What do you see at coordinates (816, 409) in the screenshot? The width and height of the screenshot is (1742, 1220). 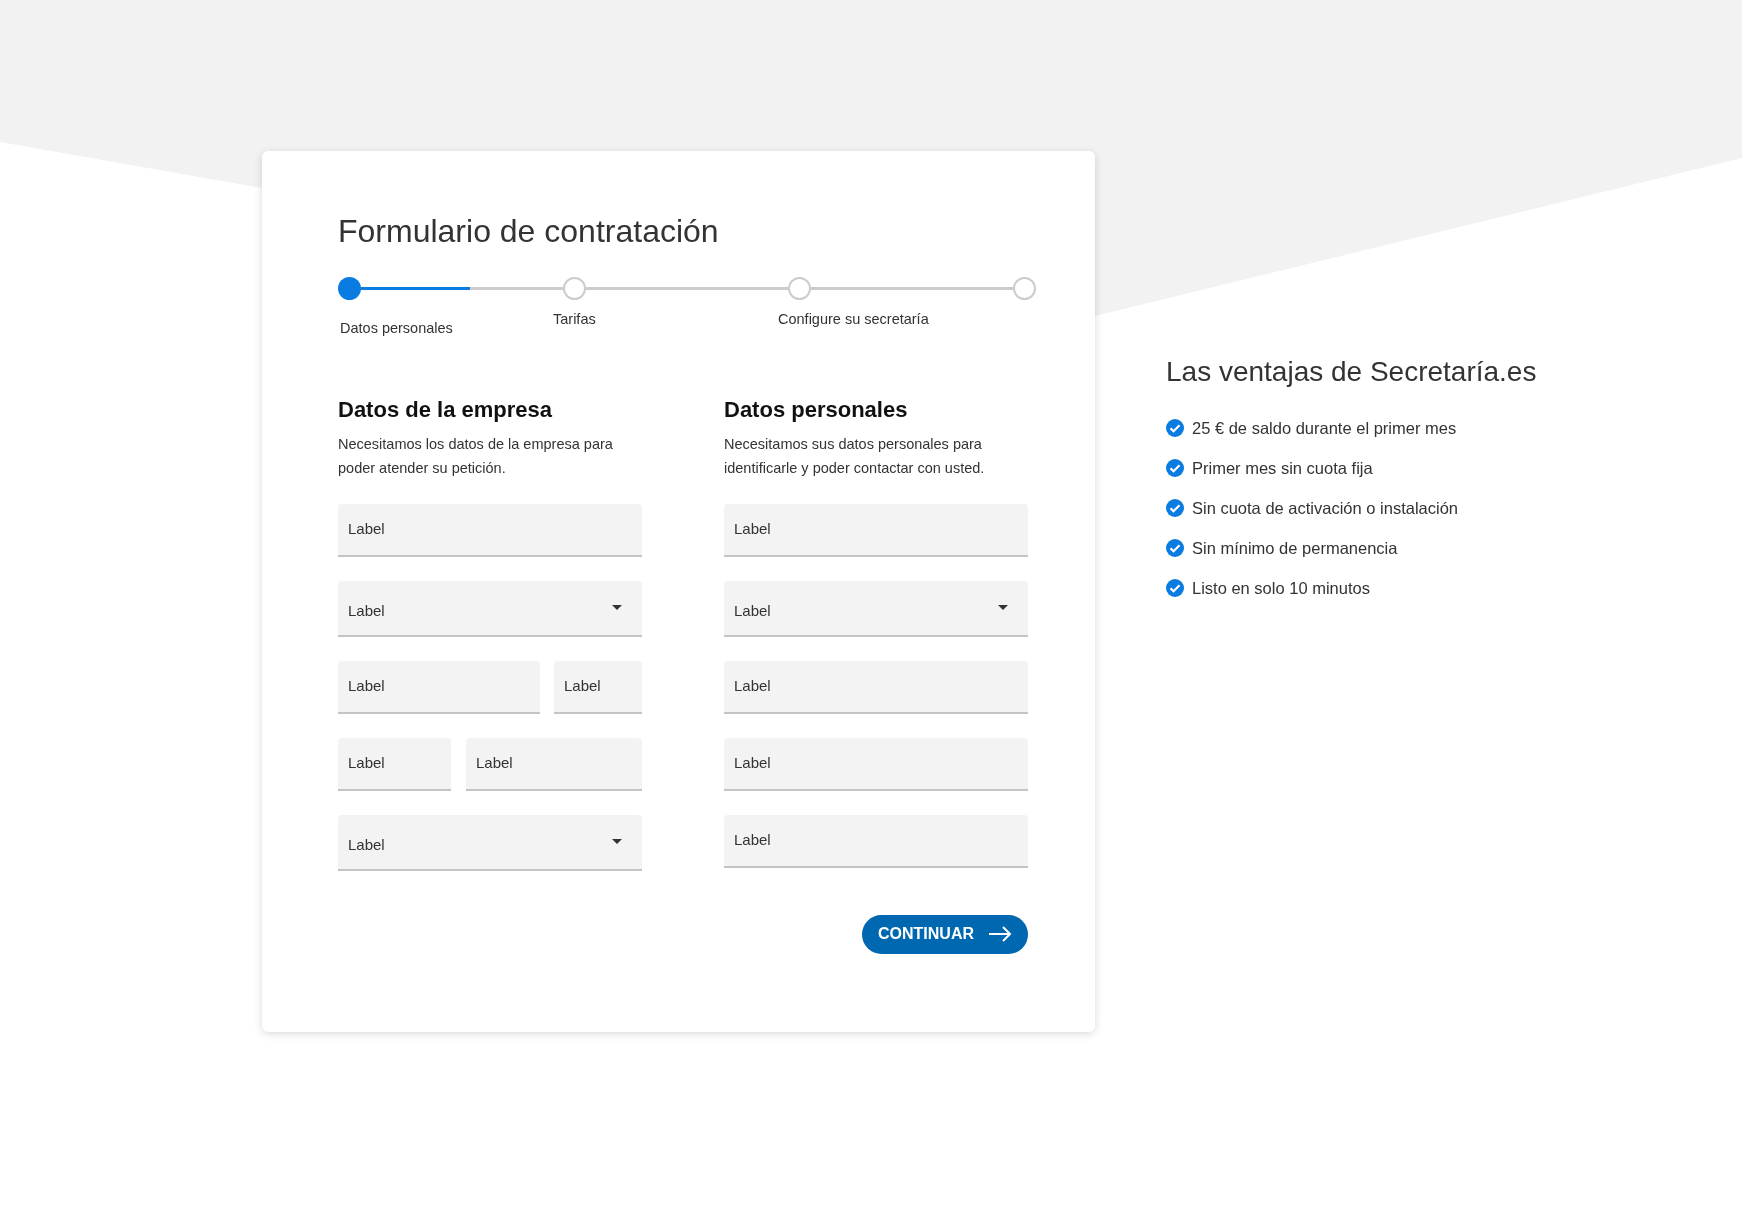 I see `section-heading: Datos personales` at bounding box center [816, 409].